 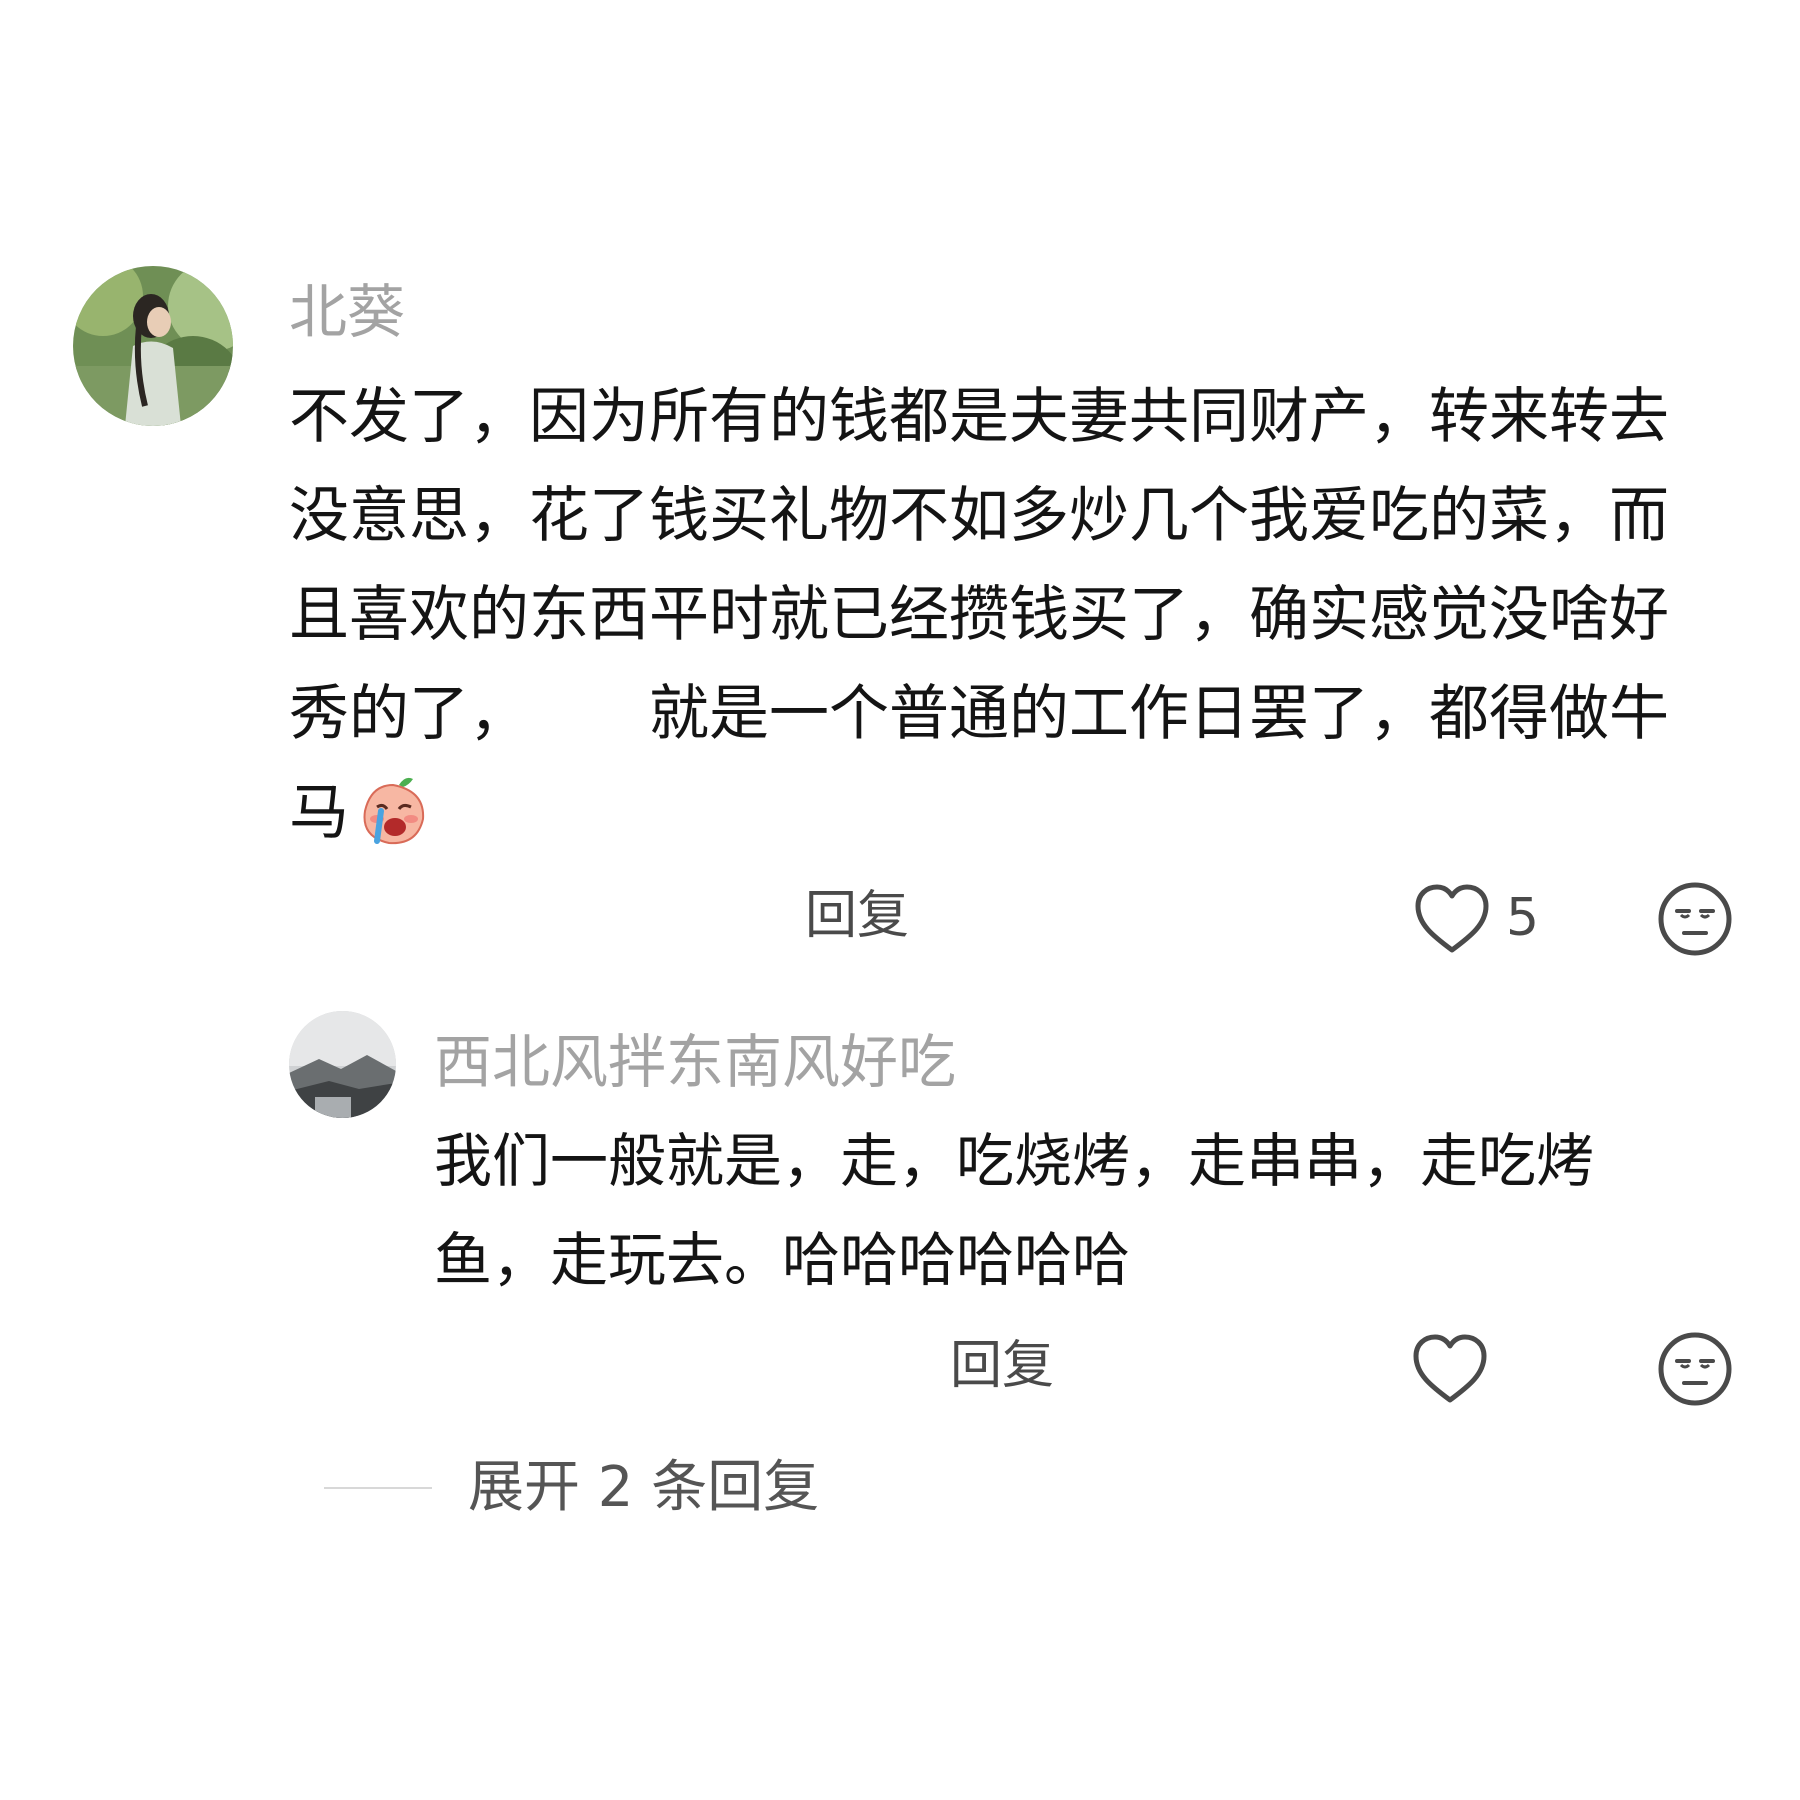 What do you see at coordinates (378, 1488) in the screenshot?
I see `expand-divider` at bounding box center [378, 1488].